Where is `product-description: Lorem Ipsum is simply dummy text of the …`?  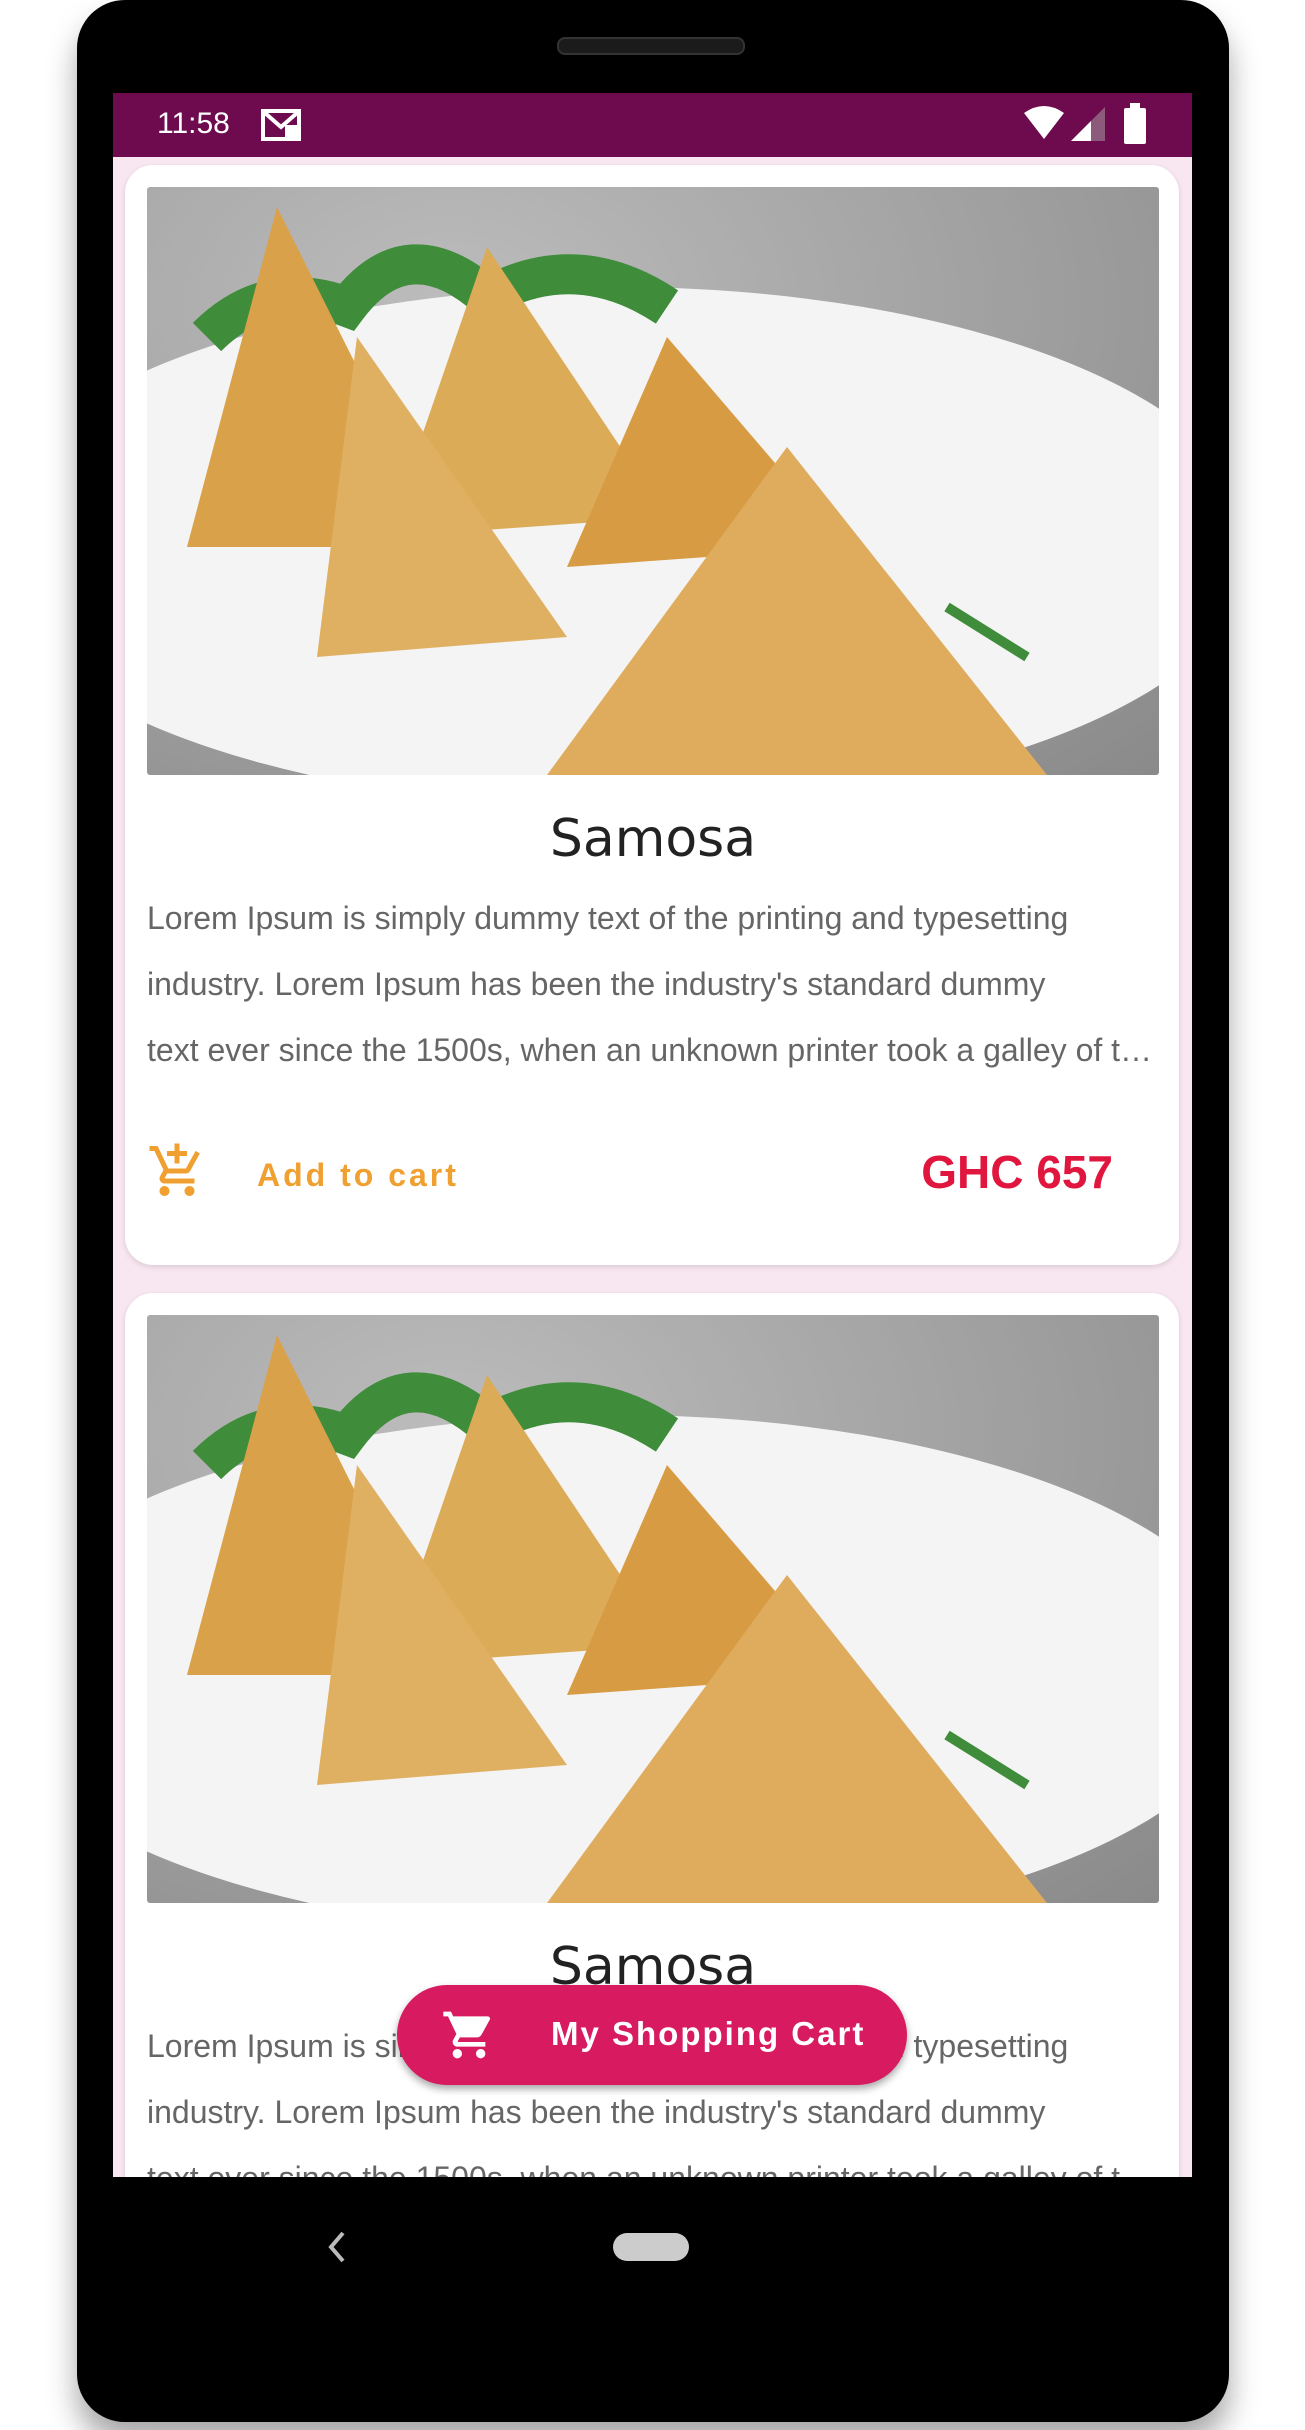 product-description: Lorem Ipsum is simply dummy text of the … is located at coordinates (653, 984).